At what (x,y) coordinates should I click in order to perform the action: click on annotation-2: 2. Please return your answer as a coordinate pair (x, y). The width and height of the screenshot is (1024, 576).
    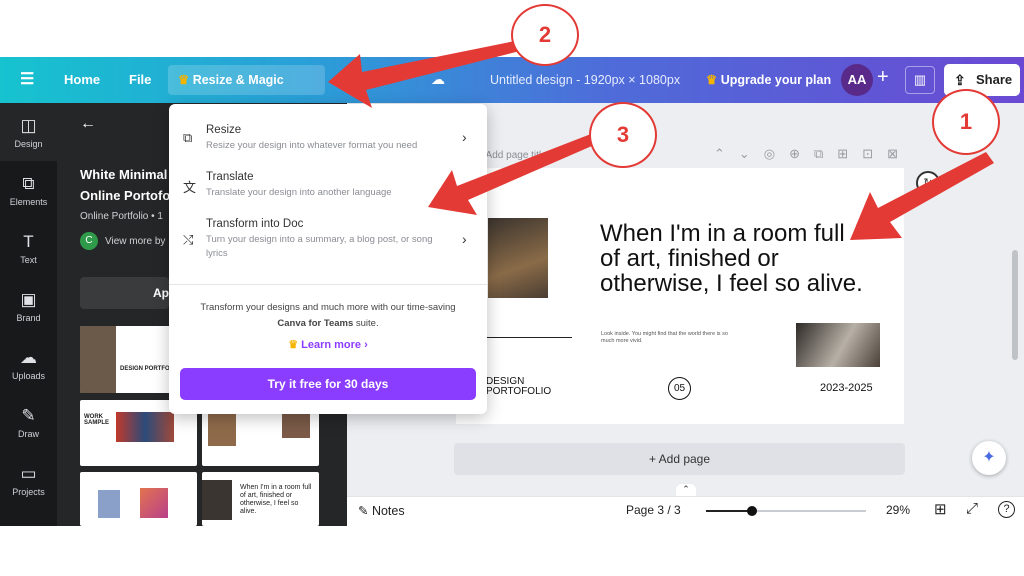
    Looking at the image, I should click on (545, 35).